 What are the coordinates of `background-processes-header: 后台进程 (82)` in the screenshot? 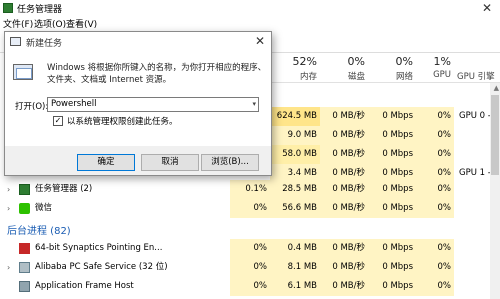 It's located at (39, 229).